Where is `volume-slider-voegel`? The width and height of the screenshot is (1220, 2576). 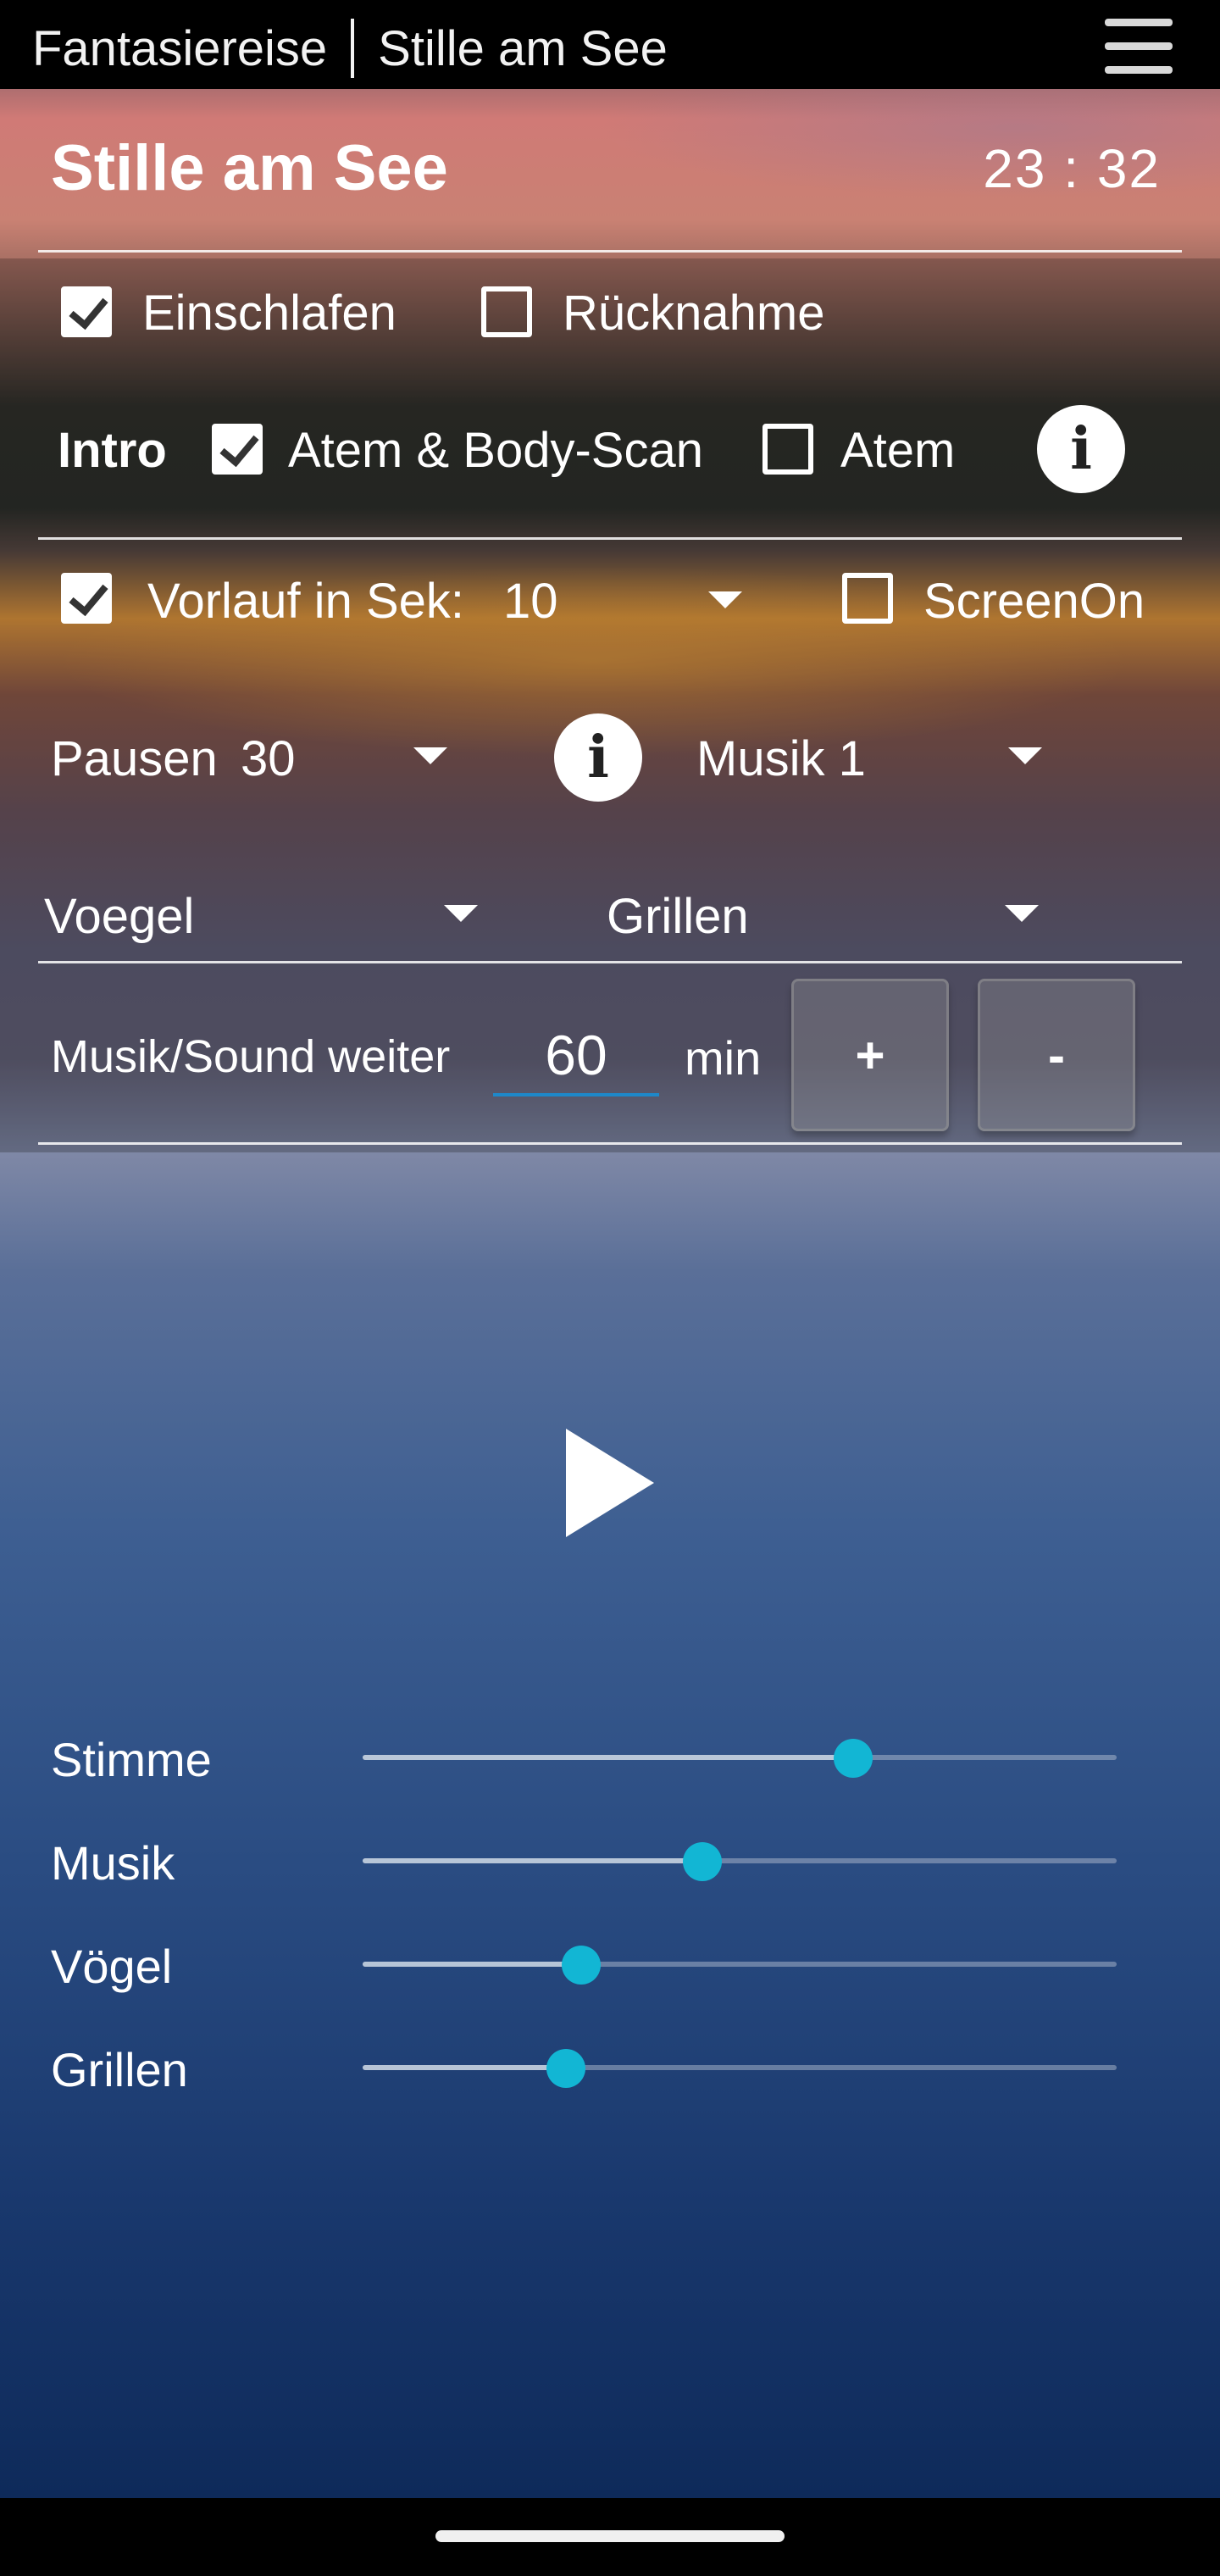
volume-slider-voegel is located at coordinates (740, 1965).